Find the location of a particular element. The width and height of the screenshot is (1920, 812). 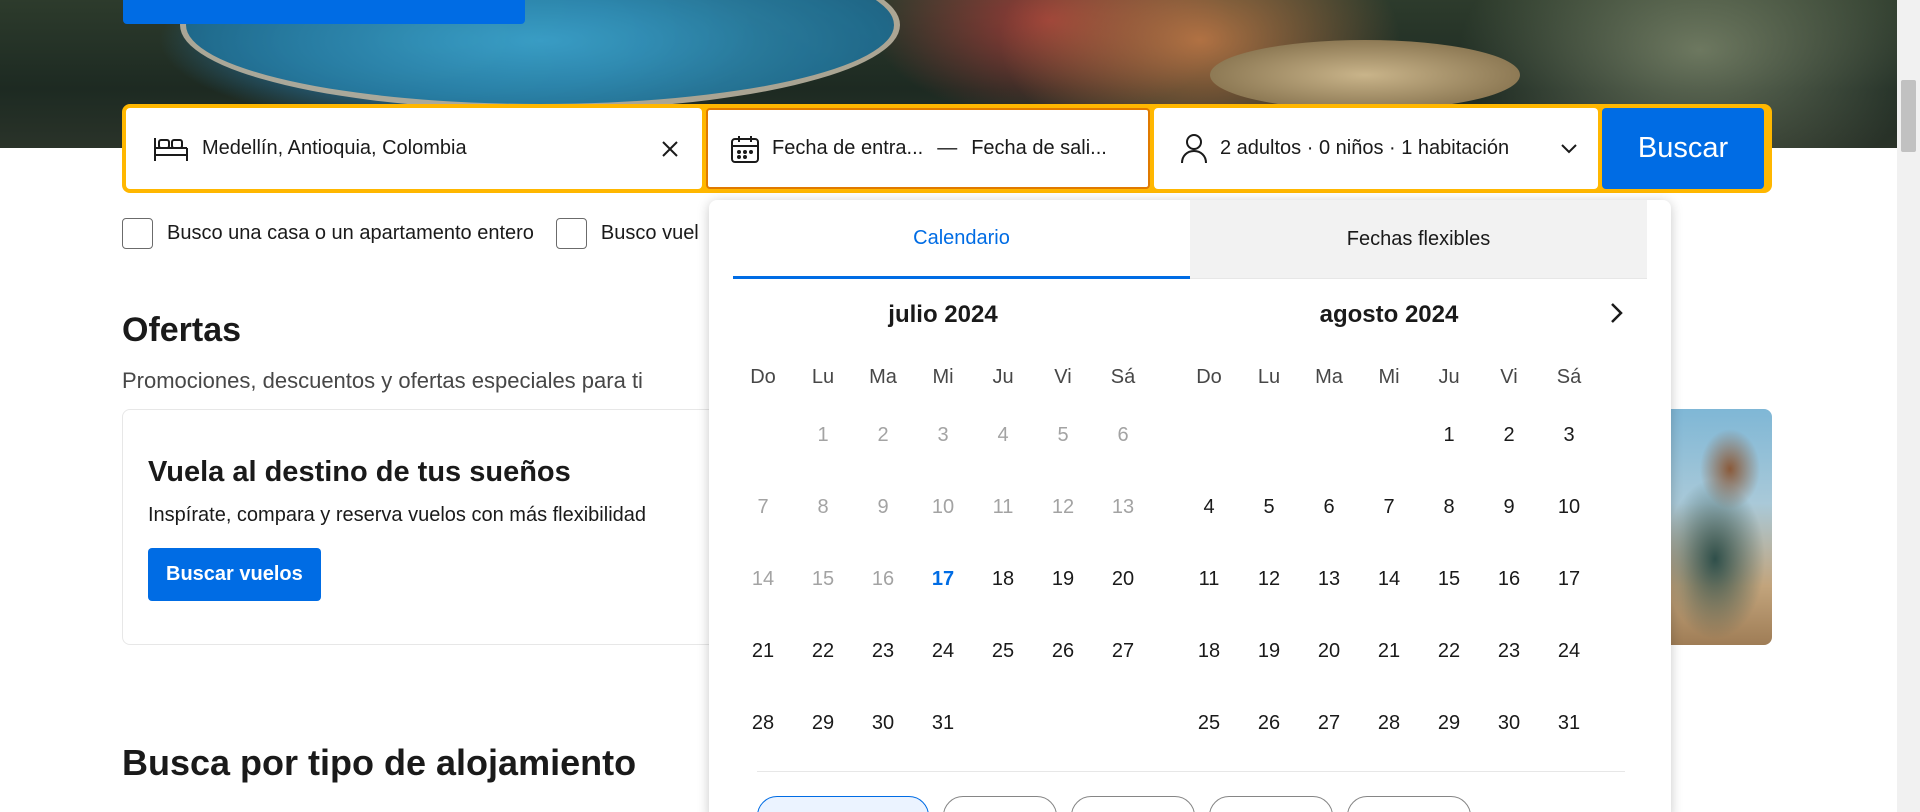

destination-input: Medellín, Antioquia, Colombia is located at coordinates (431, 148).